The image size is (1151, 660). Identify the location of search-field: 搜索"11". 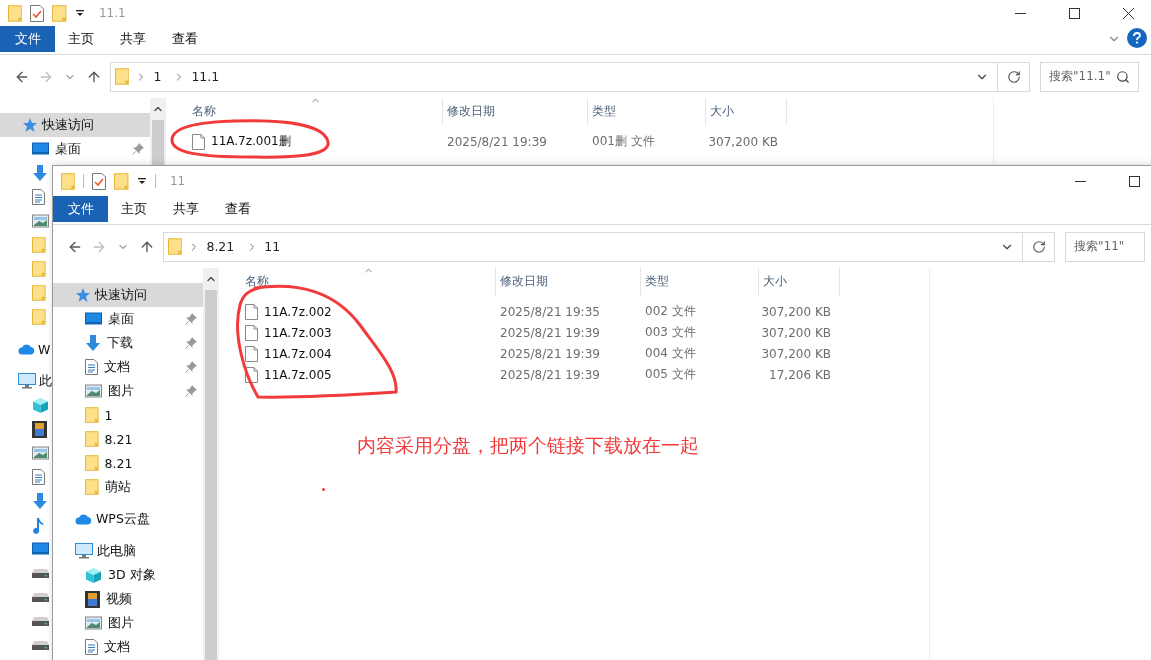
(1105, 246).